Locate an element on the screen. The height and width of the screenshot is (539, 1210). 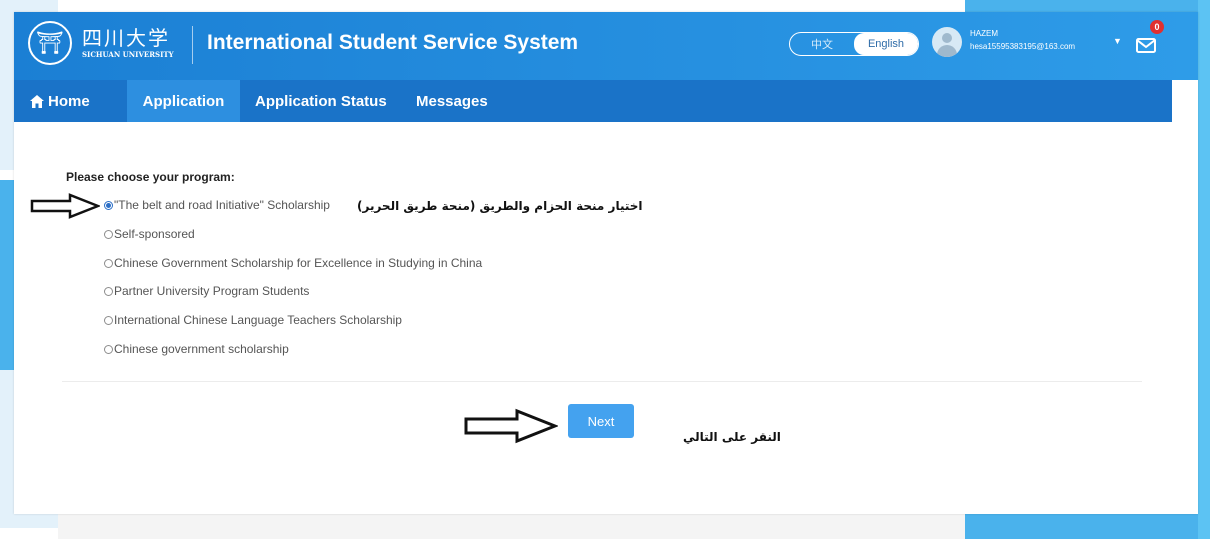
nav-application: Application is located at coordinates (183, 101).